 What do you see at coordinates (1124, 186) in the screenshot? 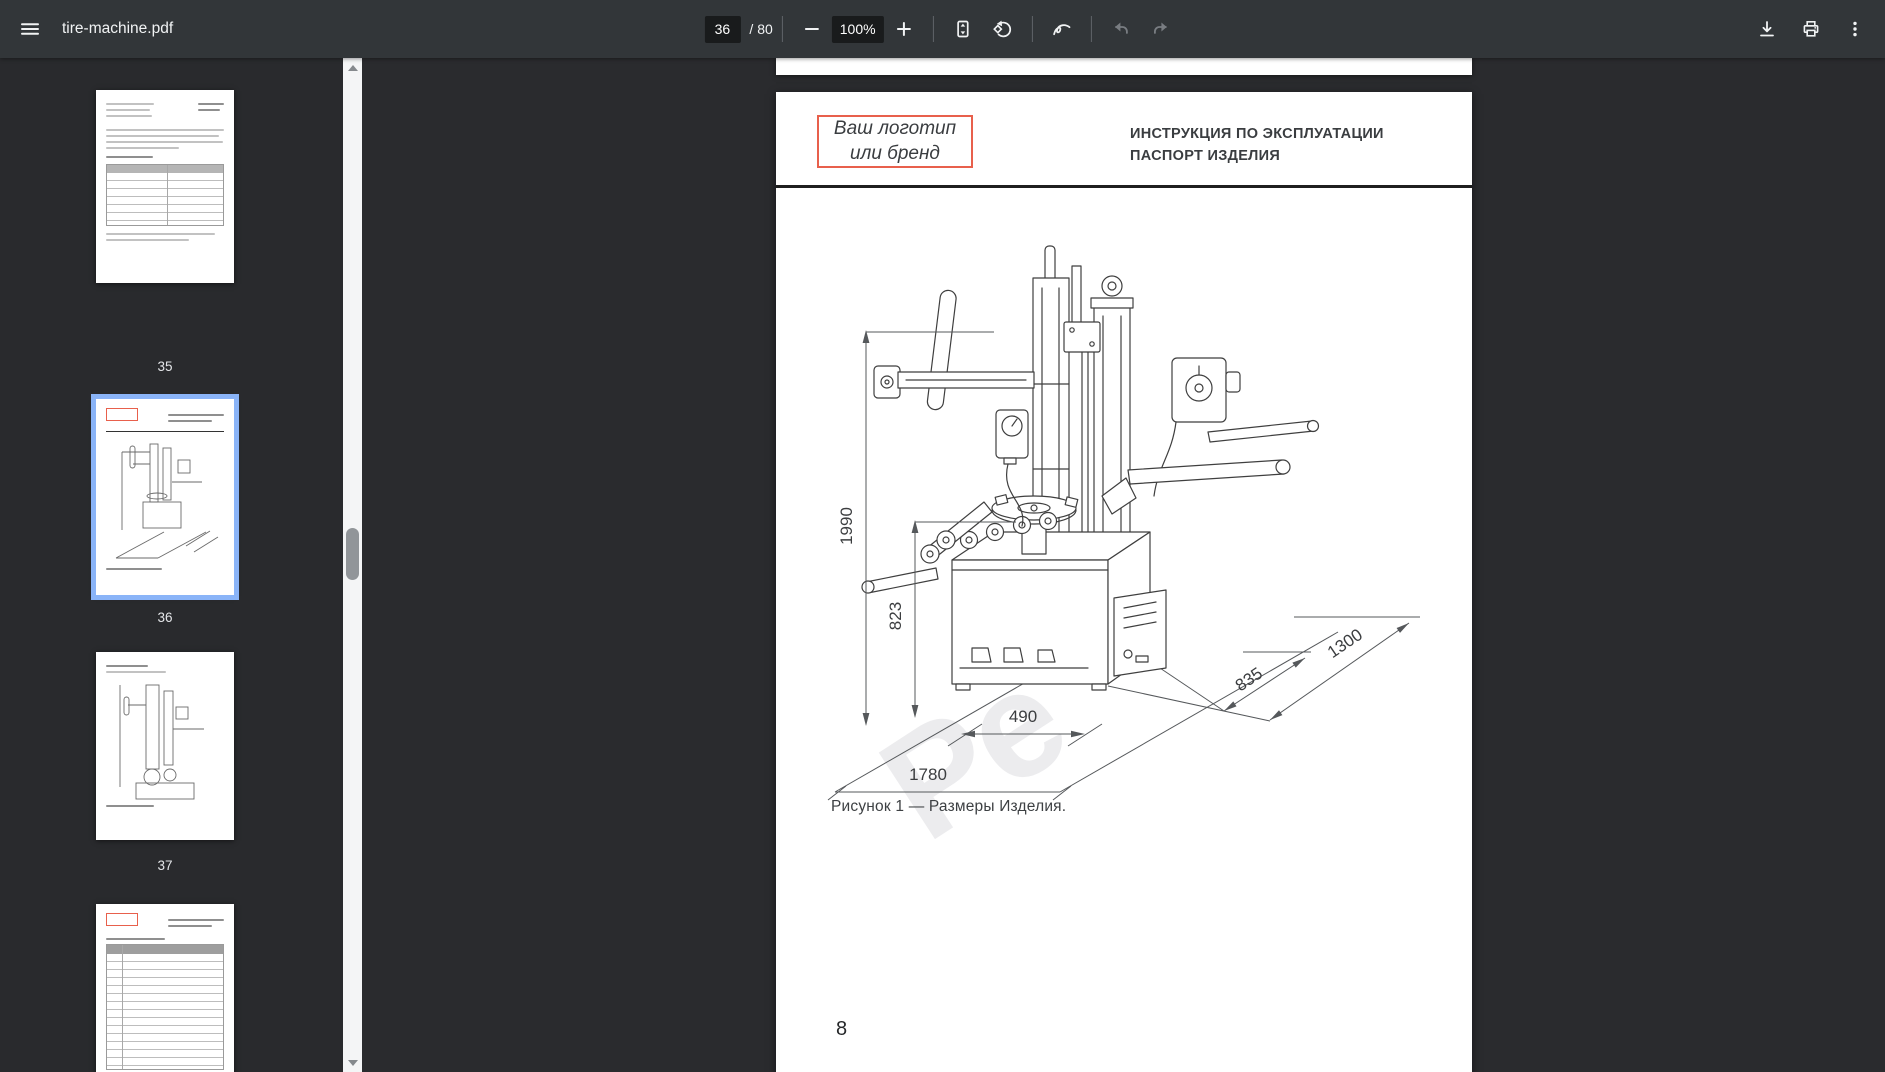
I see `header-divider` at bounding box center [1124, 186].